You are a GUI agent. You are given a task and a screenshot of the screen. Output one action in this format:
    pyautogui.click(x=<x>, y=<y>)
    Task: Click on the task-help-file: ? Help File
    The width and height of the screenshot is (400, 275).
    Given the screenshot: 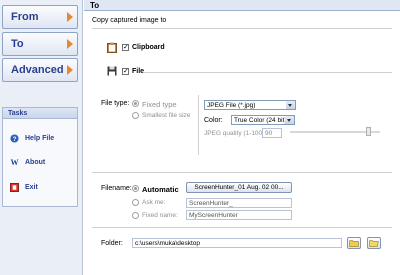 What is the action you would take?
    pyautogui.click(x=32, y=138)
    